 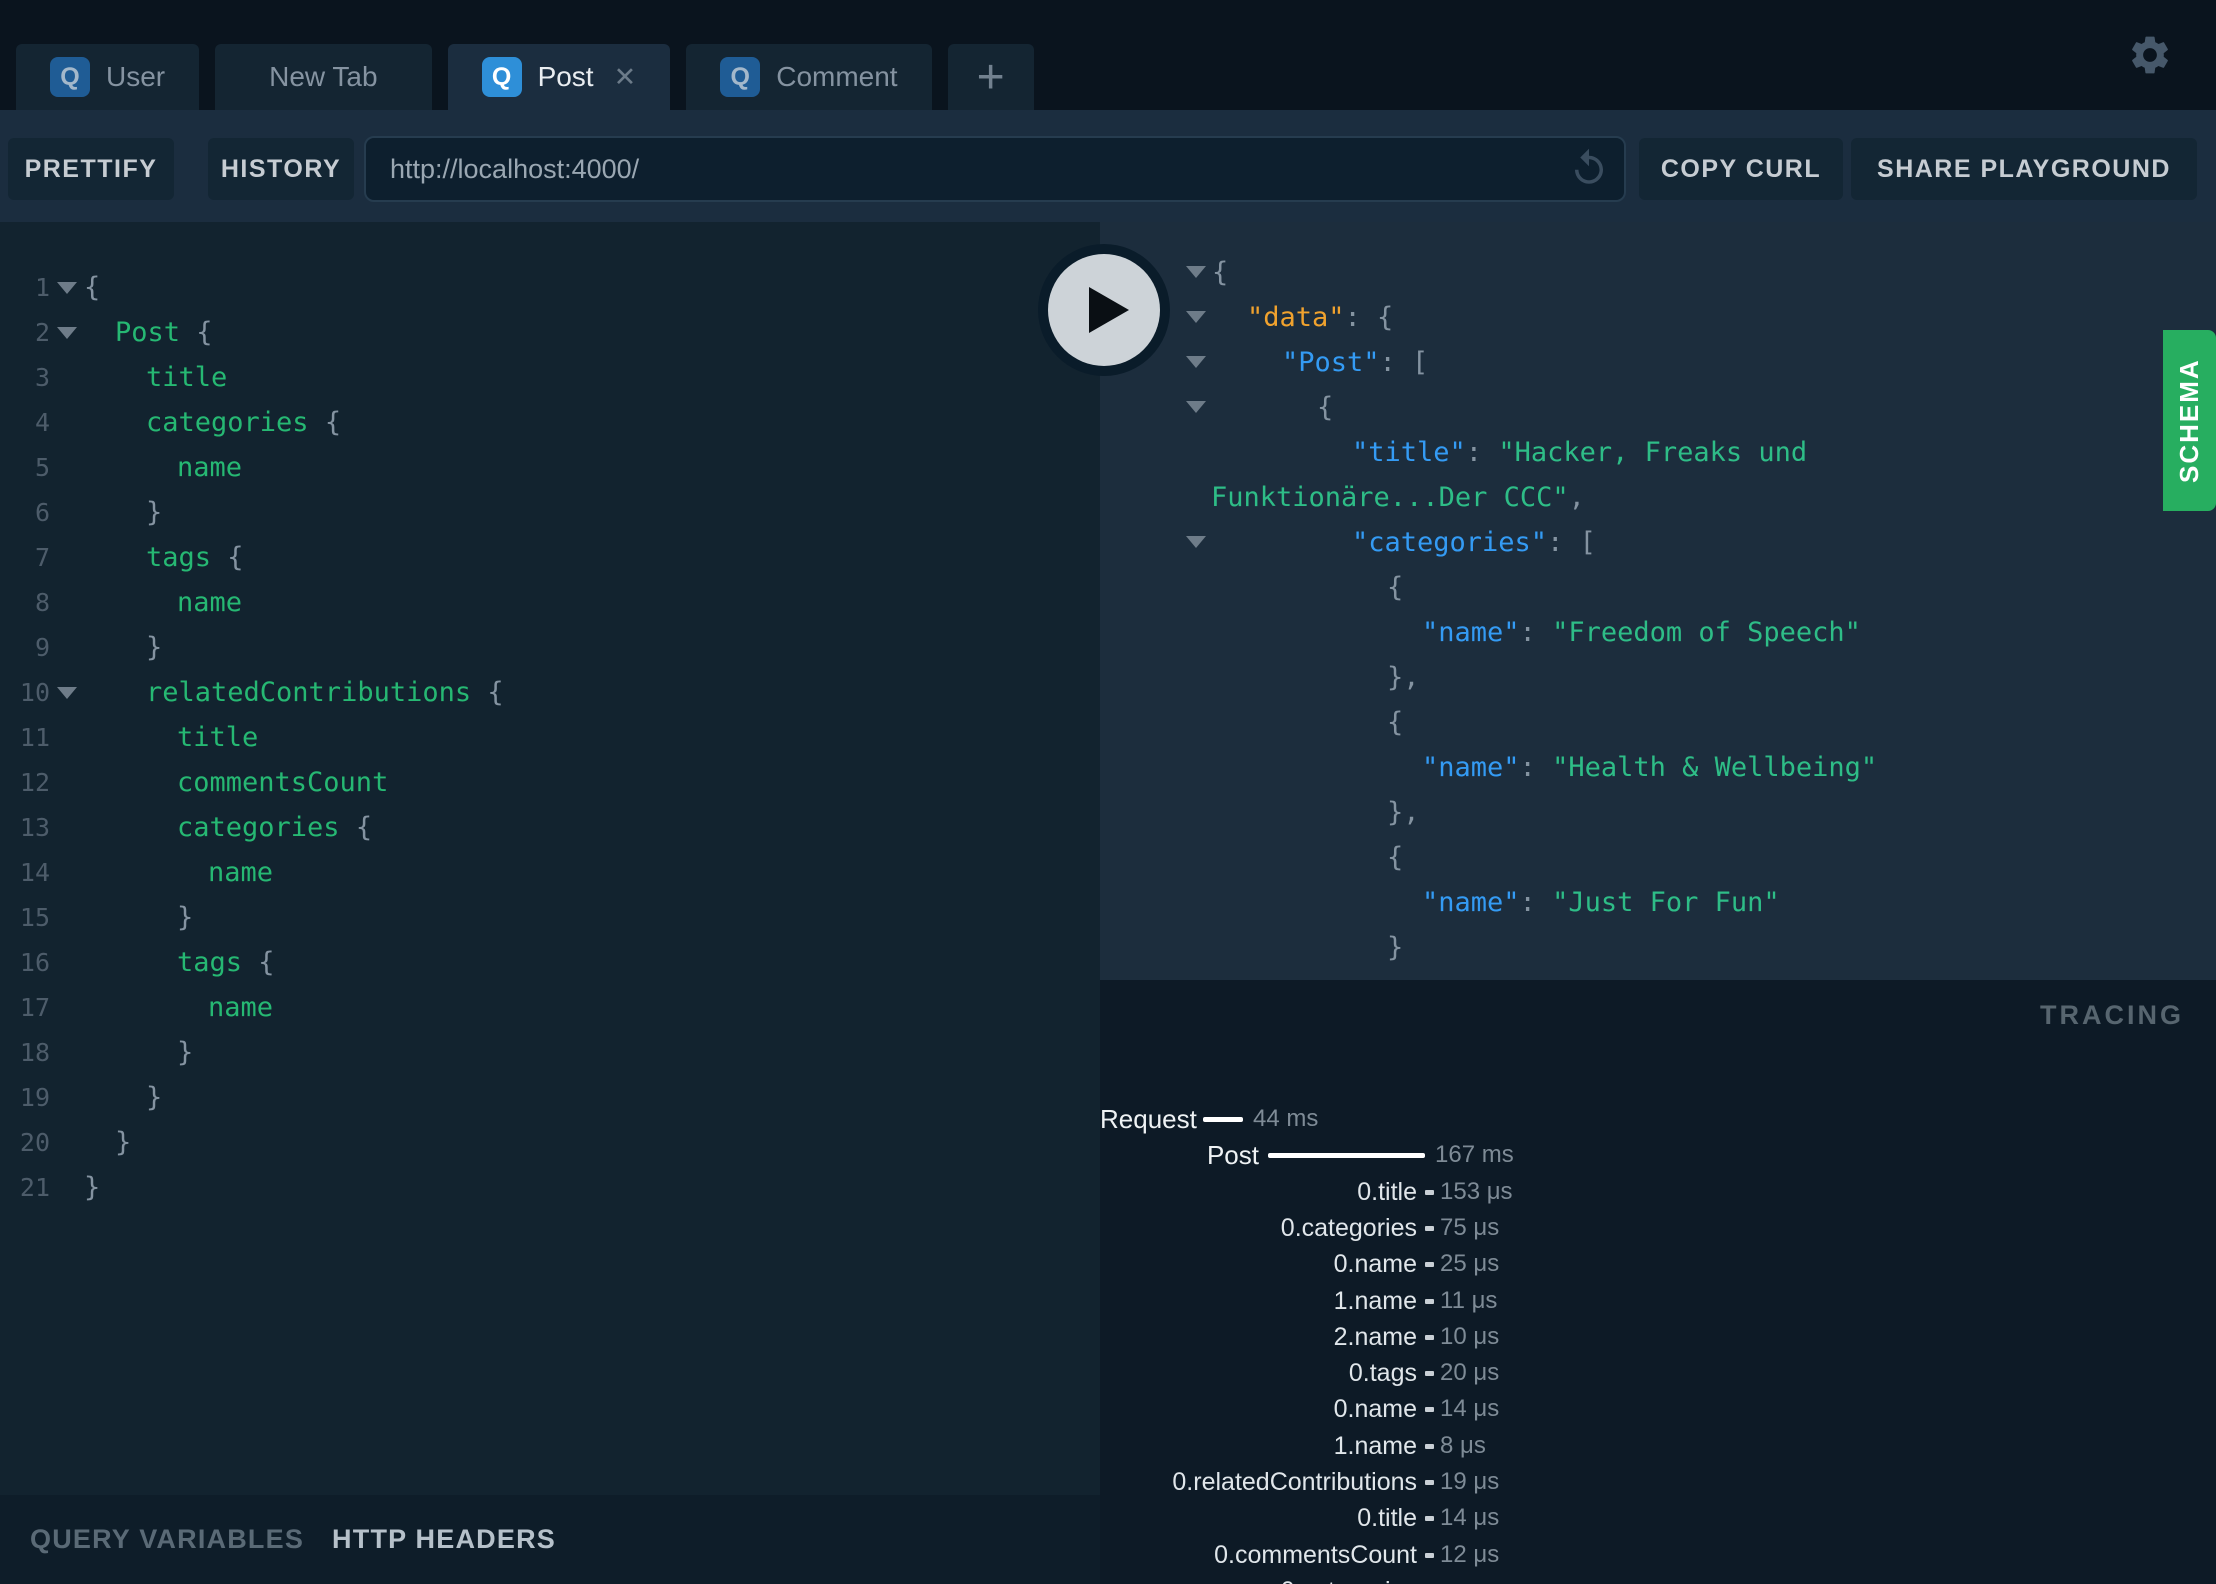 What do you see at coordinates (1148, 1118) in the screenshot?
I see `trace-label: Request` at bounding box center [1148, 1118].